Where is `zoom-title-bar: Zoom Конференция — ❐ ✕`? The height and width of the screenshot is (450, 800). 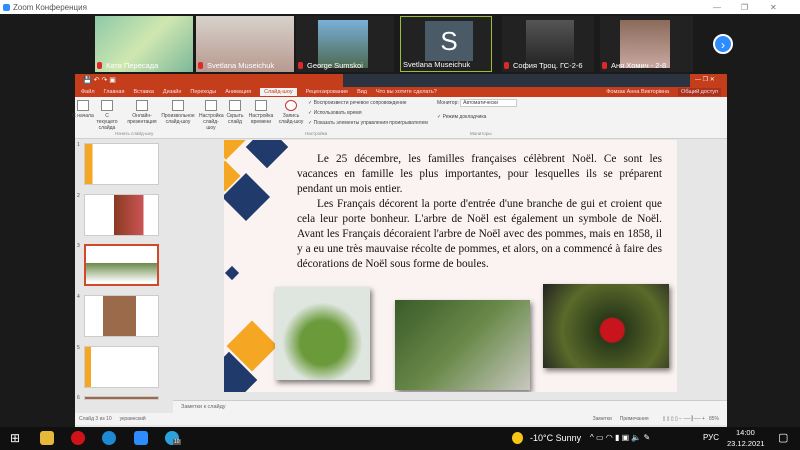 zoom-title-bar: Zoom Конференция — ❐ ✕ is located at coordinates (400, 7).